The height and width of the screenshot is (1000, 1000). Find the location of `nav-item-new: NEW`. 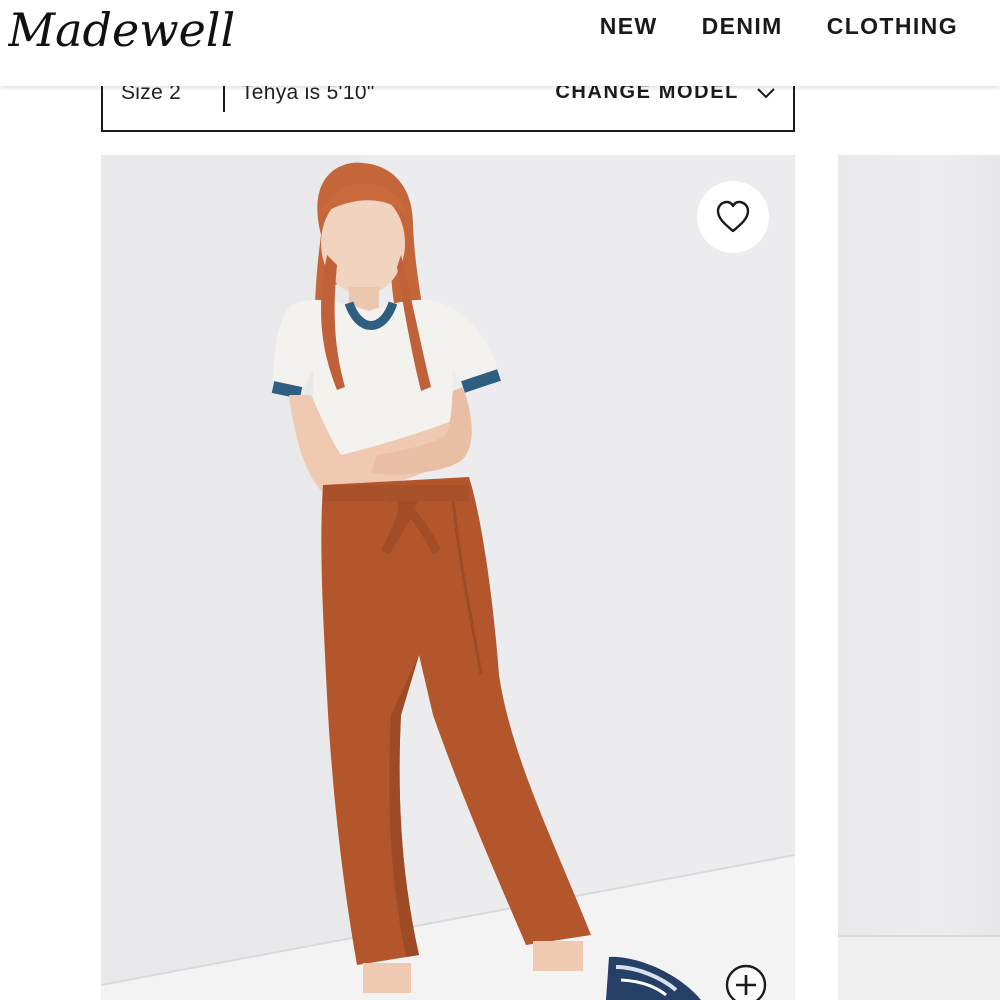

nav-item-new: NEW is located at coordinates (629, 26).